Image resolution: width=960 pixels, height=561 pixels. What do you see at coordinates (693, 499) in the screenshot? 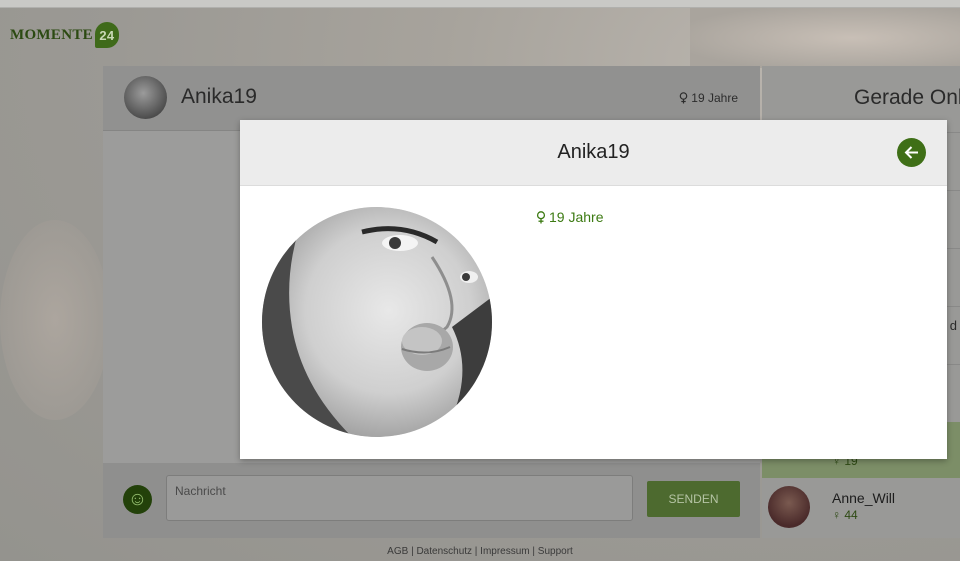
I see `send-button: SENDEN` at bounding box center [693, 499].